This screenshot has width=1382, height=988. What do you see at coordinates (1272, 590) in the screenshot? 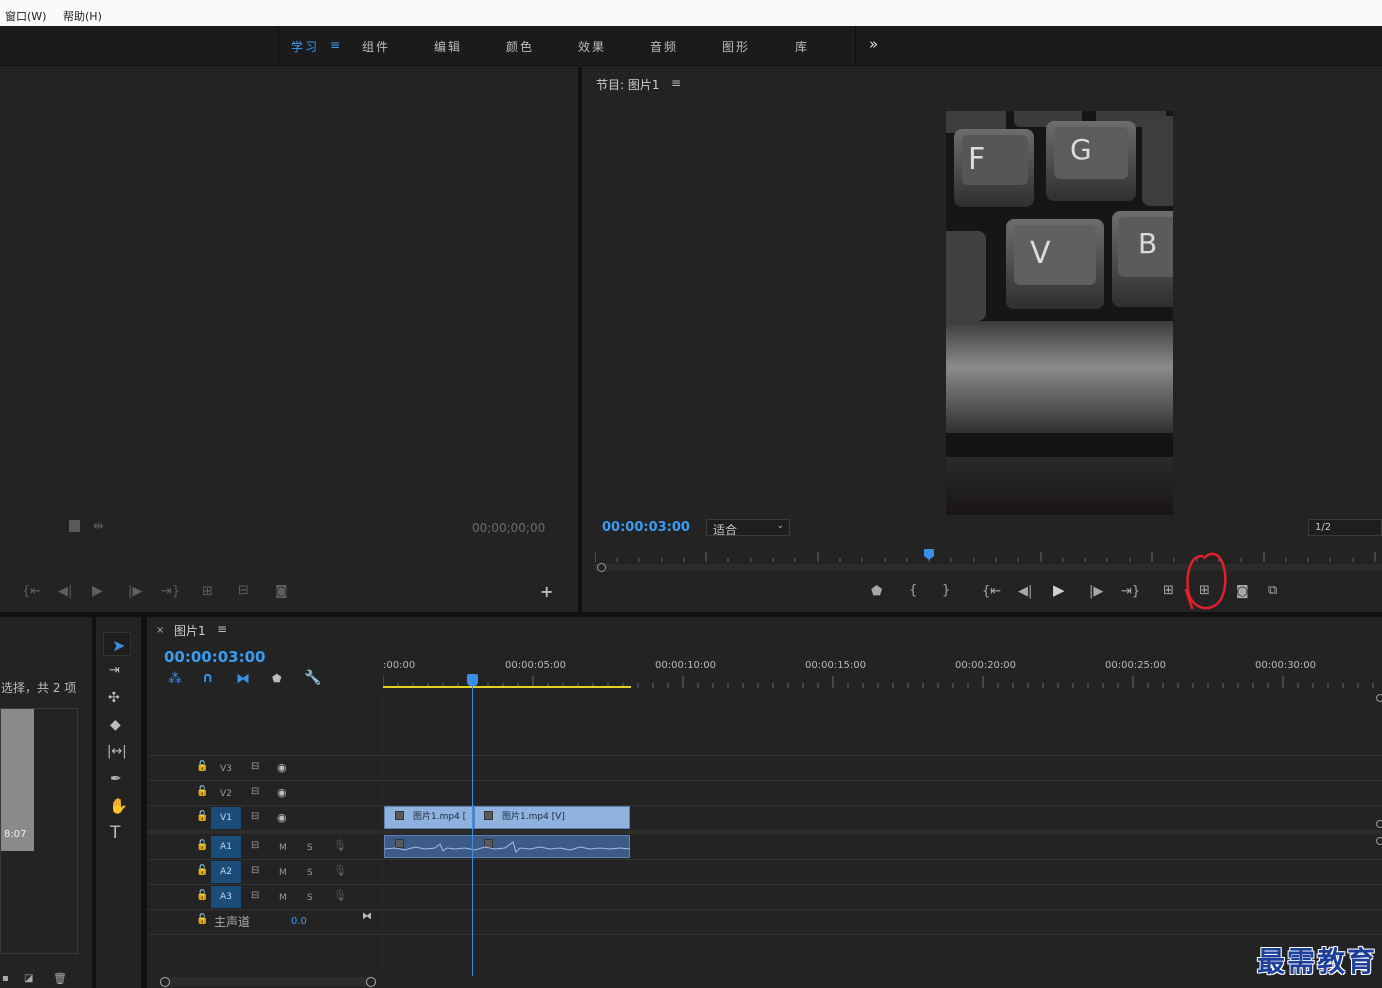
I see `program-comparison-view-icon: ⧉` at bounding box center [1272, 590].